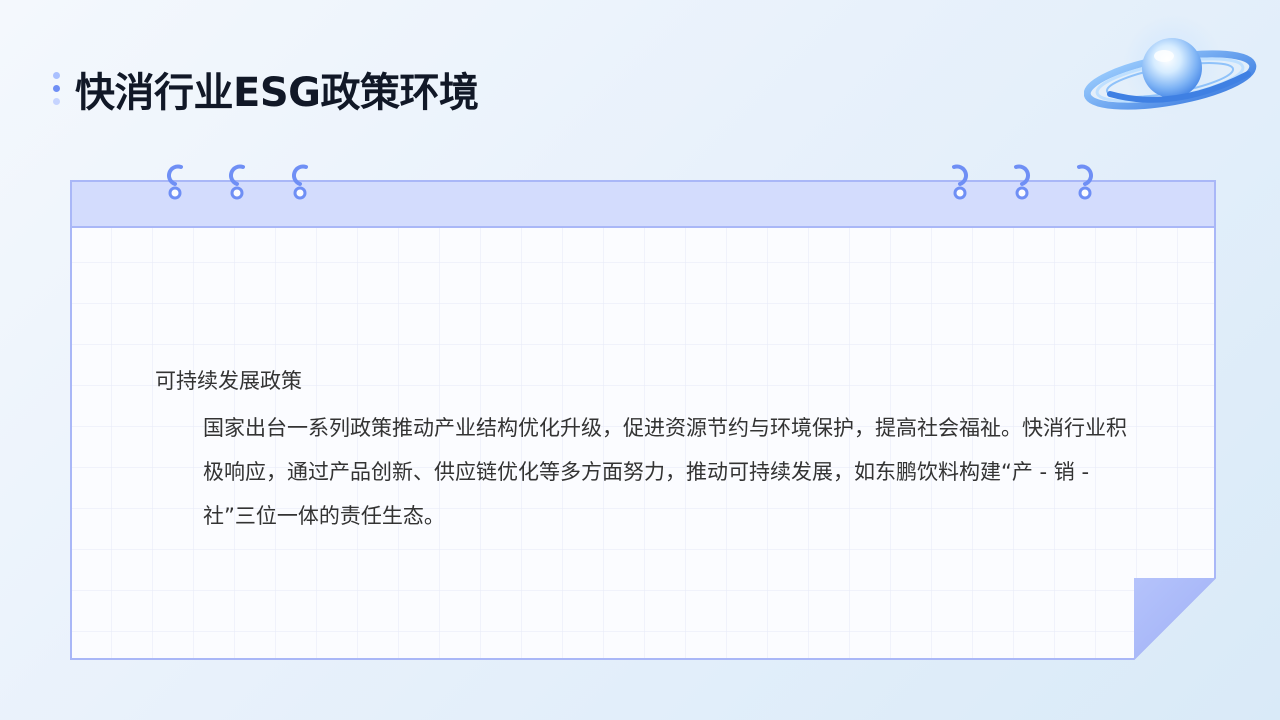  I want to click on page-title: 快消行业ESG政策环境, so click(277, 93).